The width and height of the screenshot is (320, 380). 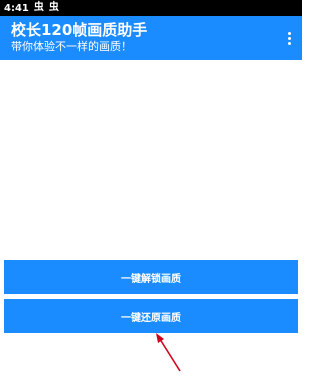 What do you see at coordinates (160, 338) in the screenshot?
I see `annotation-arrow-head` at bounding box center [160, 338].